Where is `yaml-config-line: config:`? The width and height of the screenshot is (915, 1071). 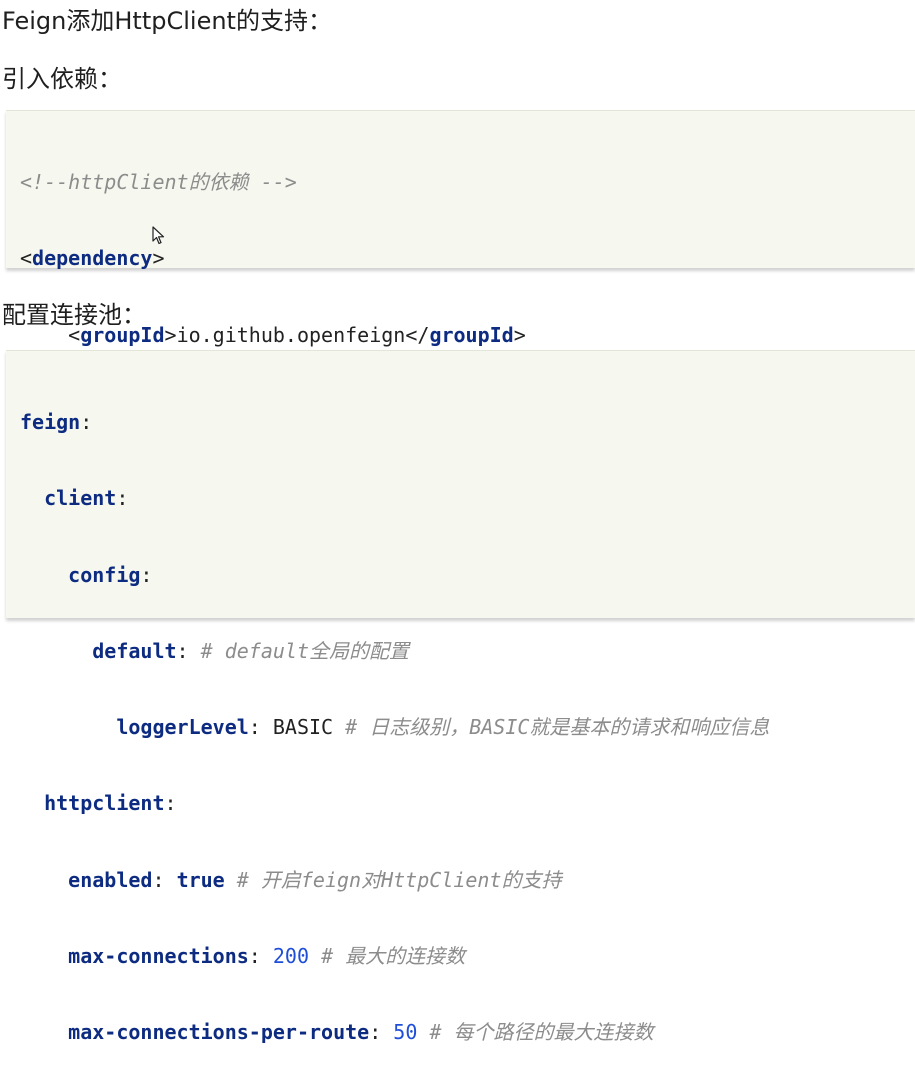 yaml-config-line: config: is located at coordinates (110, 574).